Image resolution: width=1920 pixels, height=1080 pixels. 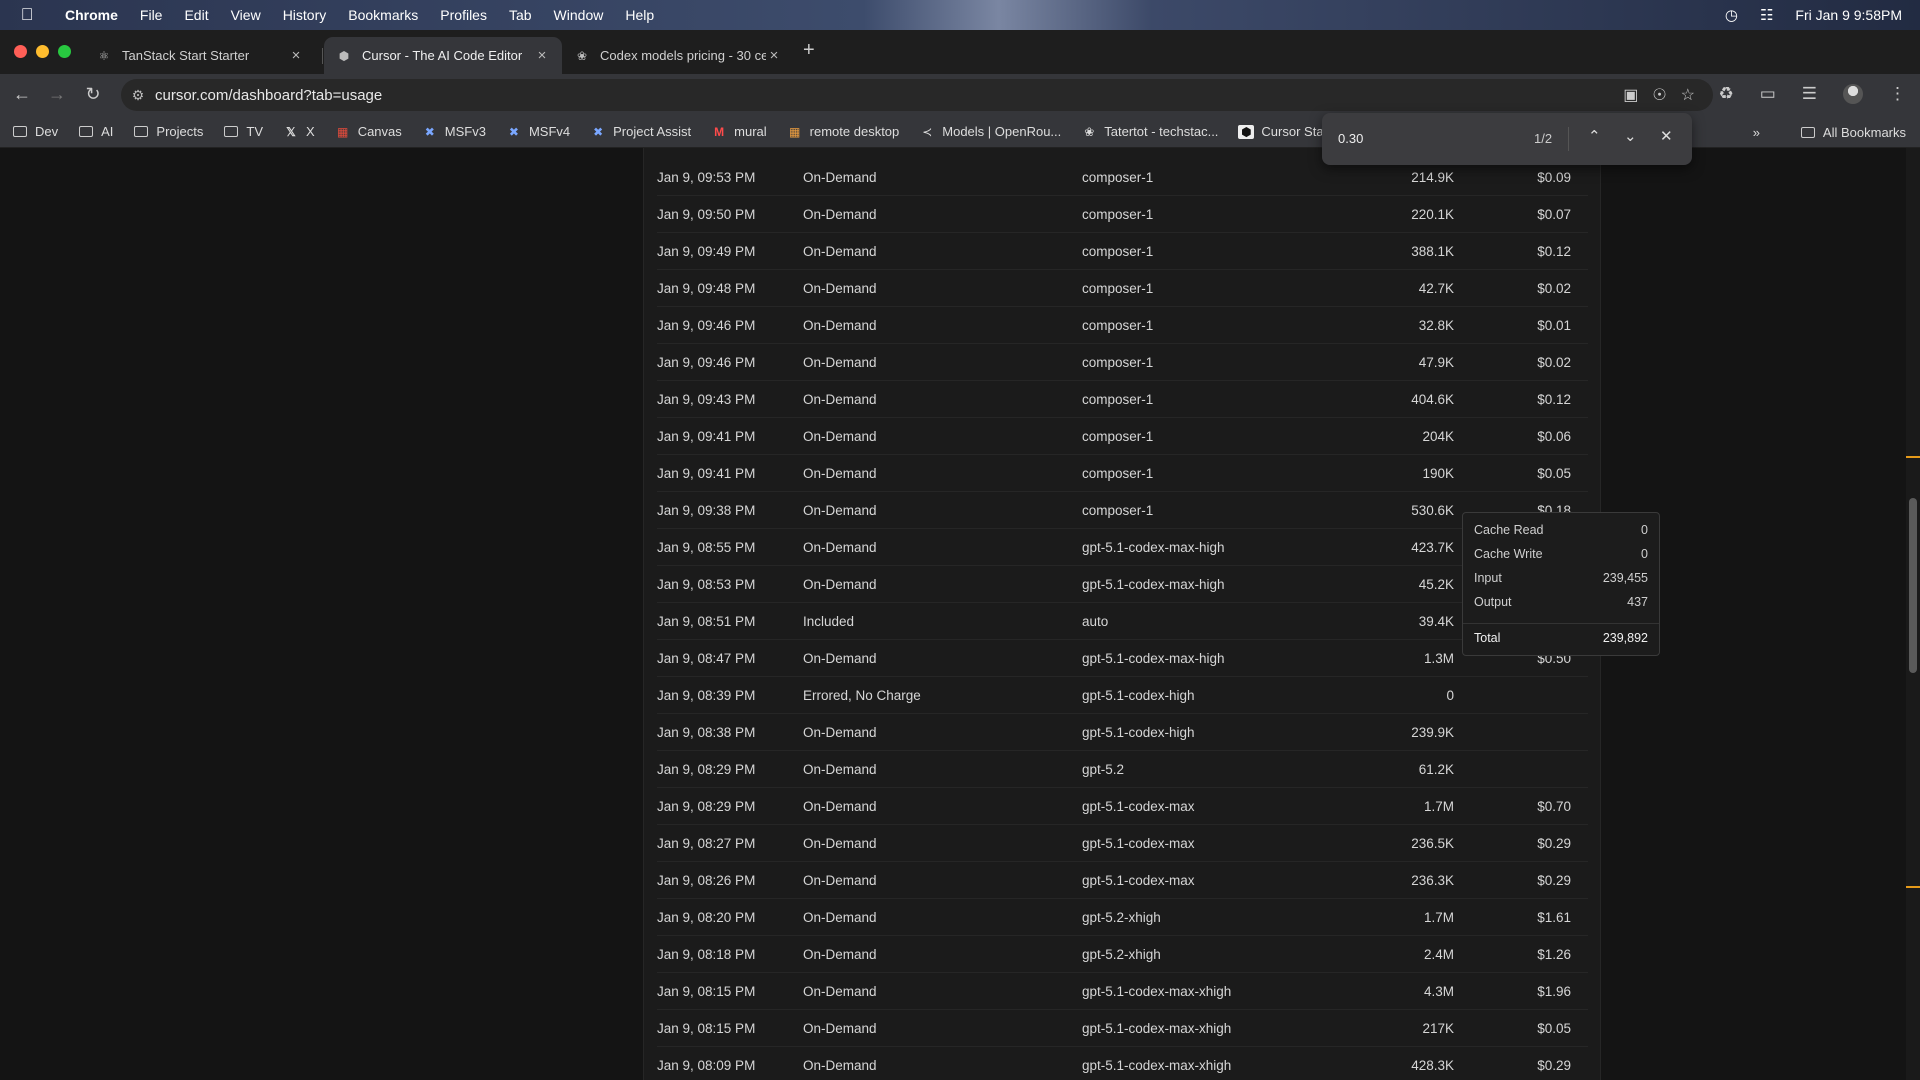 What do you see at coordinates (1561, 638) in the screenshot?
I see `tooltip-total-row: Total 239,892` at bounding box center [1561, 638].